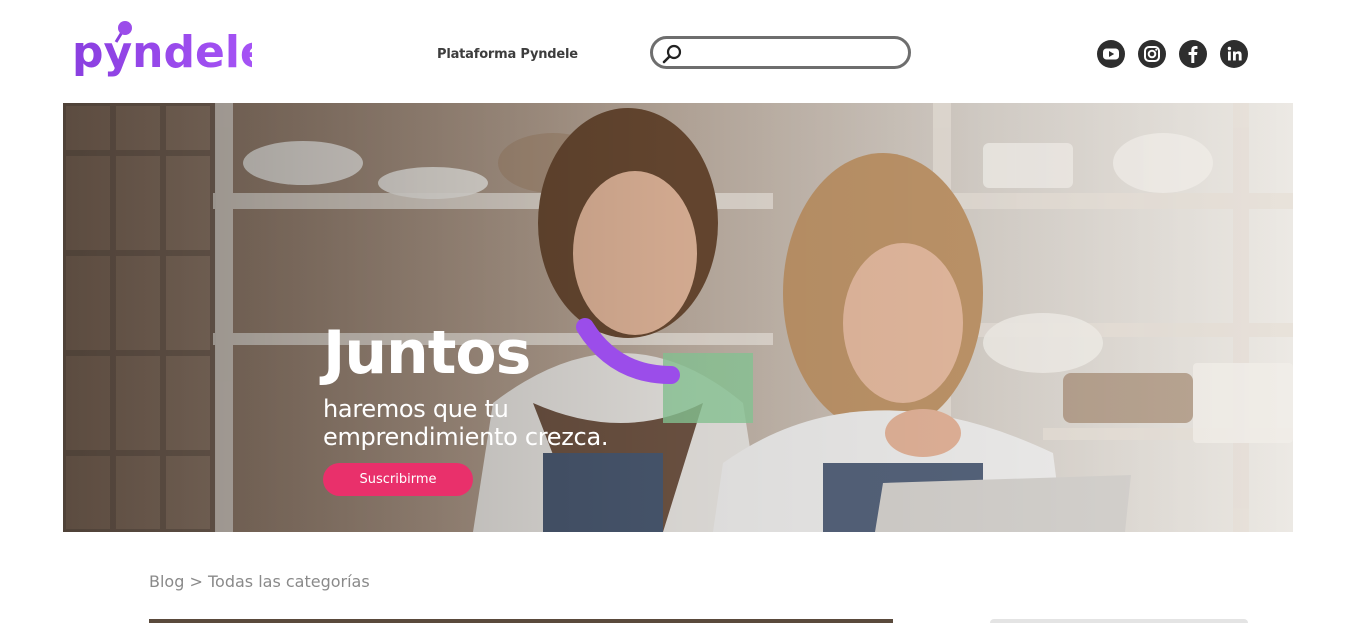 Image resolution: width=1347 pixels, height=623 pixels. I want to click on nav-plataforma-pyndele: Plataforma Pyndele, so click(507, 54).